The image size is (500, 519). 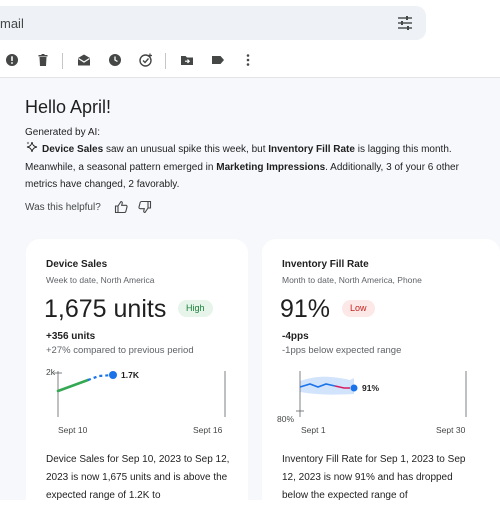 What do you see at coordinates (12, 60) in the screenshot?
I see `report-spam-icon` at bounding box center [12, 60].